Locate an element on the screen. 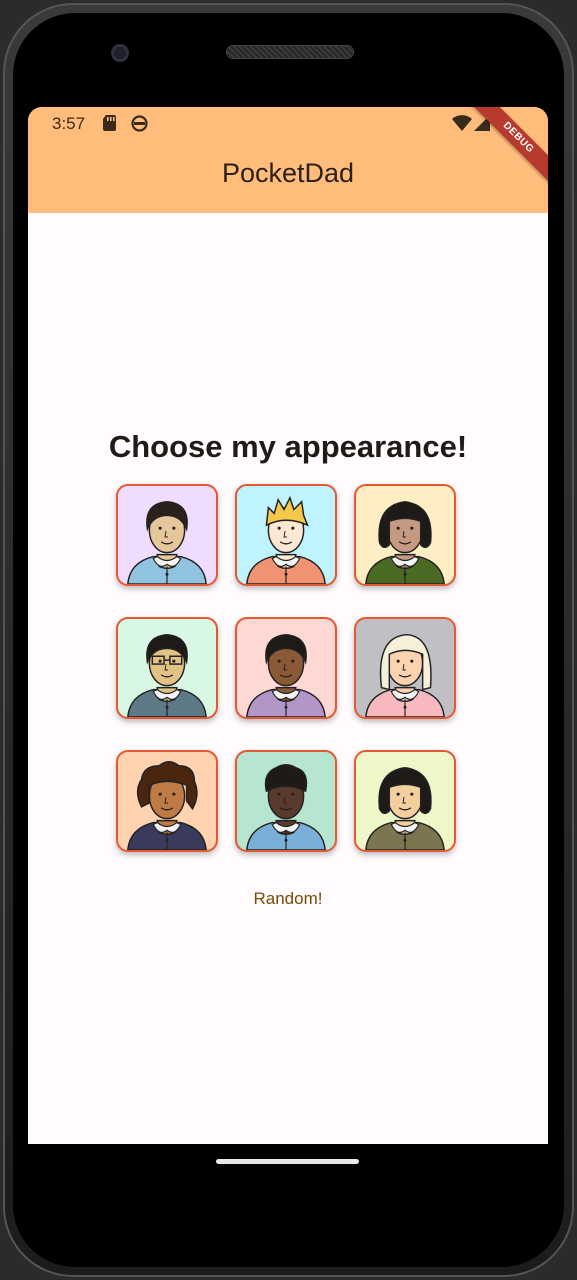 This screenshot has width=577, height=1280. avatar-9-option is located at coordinates (405, 801).